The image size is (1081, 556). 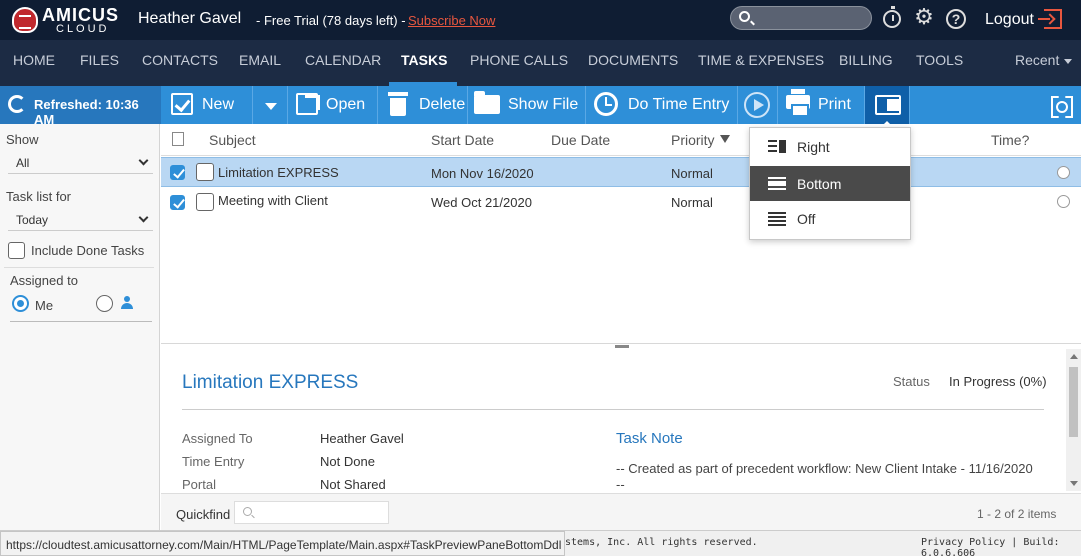 What do you see at coordinates (232, 140) in the screenshot?
I see `col-subject: Subject` at bounding box center [232, 140].